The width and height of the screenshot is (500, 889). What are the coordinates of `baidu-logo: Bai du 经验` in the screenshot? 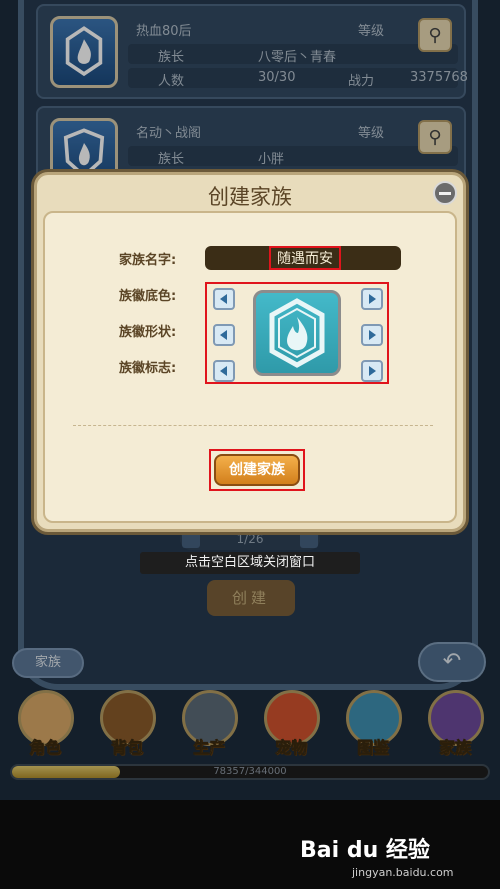 It's located at (365, 850).